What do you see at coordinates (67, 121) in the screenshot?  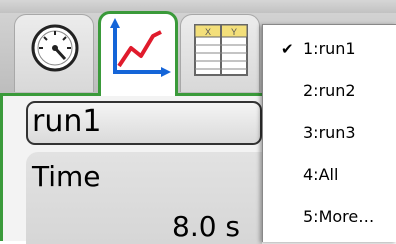 I see `run-selector-label: run1` at bounding box center [67, 121].